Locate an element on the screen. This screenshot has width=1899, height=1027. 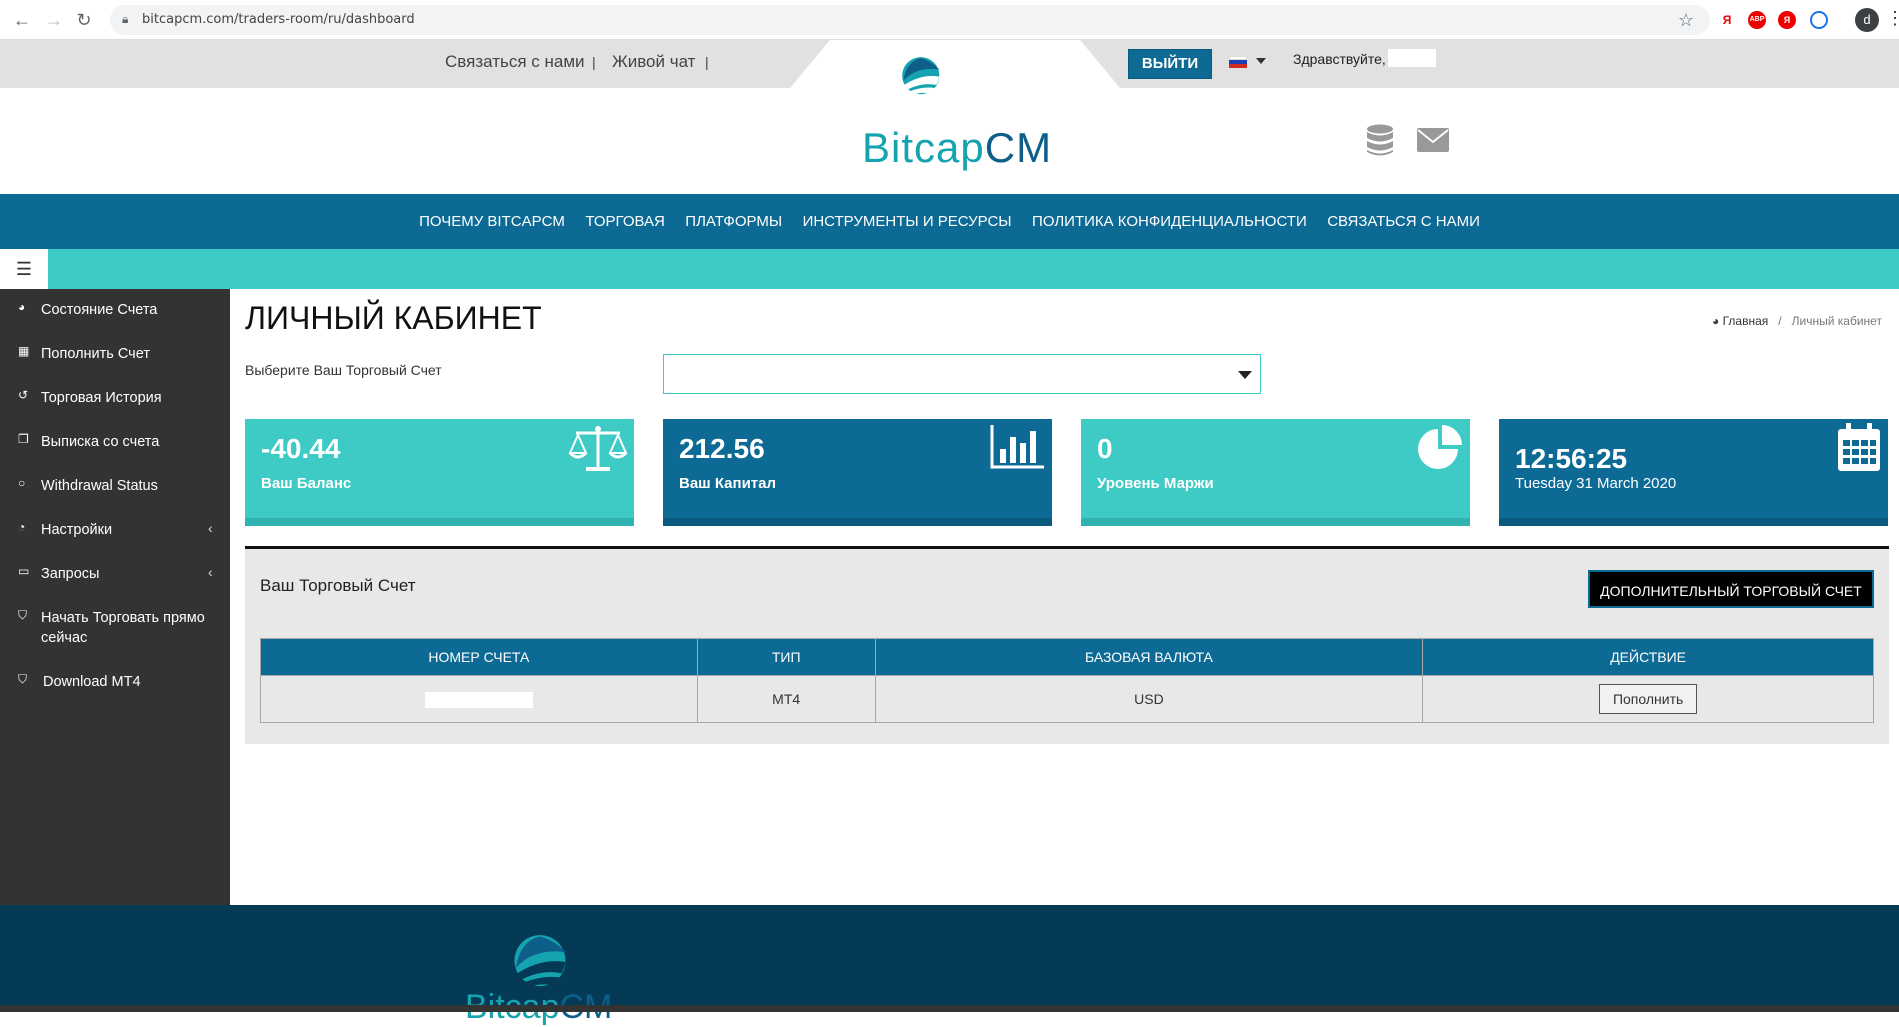
action-cell: Пополнить is located at coordinates (1648, 699).